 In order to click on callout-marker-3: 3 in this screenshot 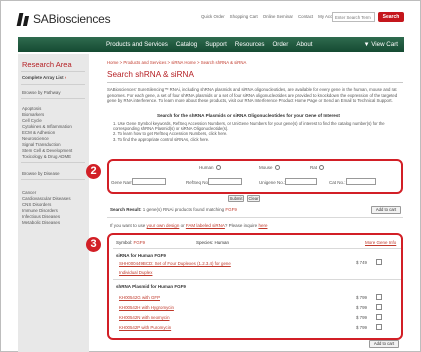, I will do `click(93, 244)`.